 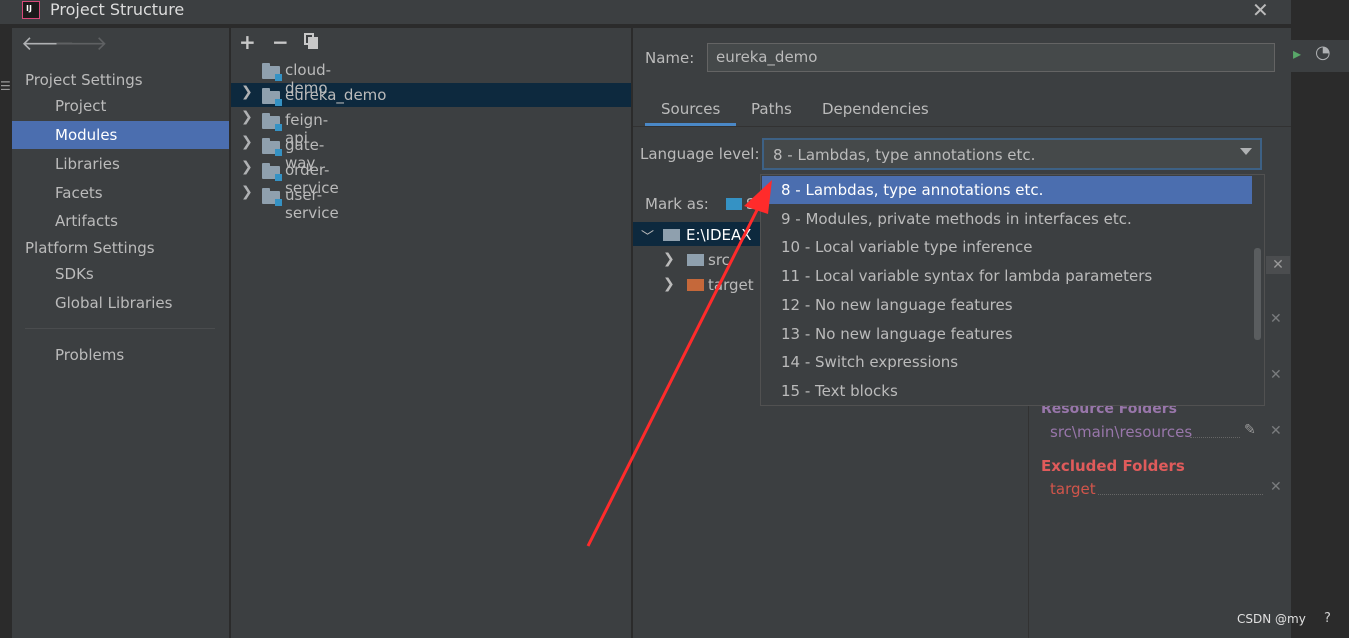 I want to click on annotation-arrow-overlay, so click(x=679, y=363).